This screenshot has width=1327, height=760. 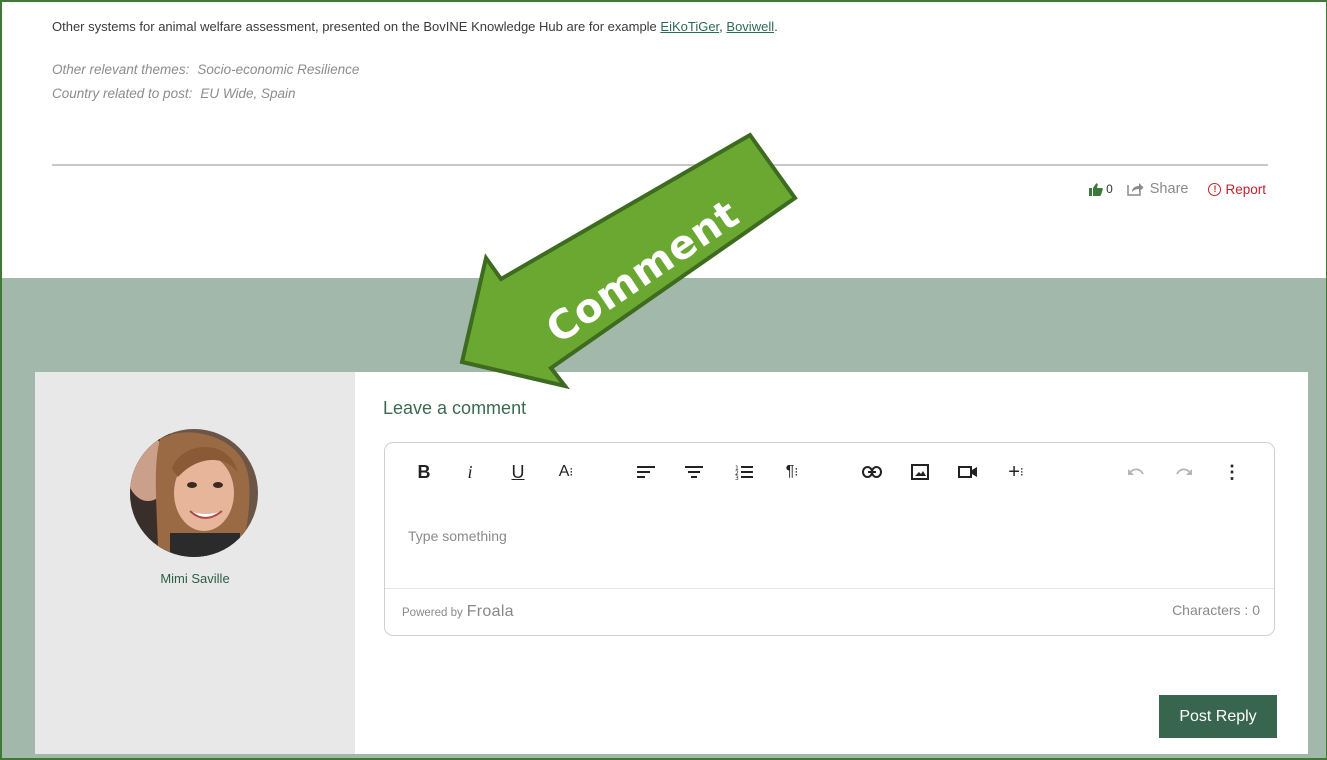 I want to click on undo-icon, so click(x=1136, y=472).